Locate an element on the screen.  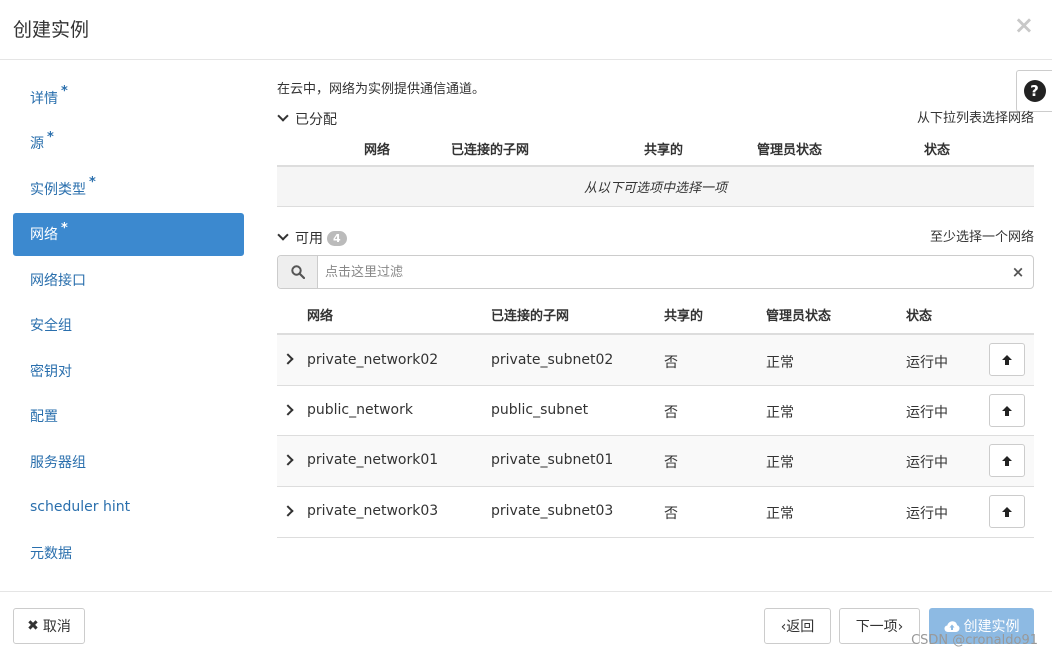
sidebar-item-label: 实例类型 is located at coordinates (58, 189).